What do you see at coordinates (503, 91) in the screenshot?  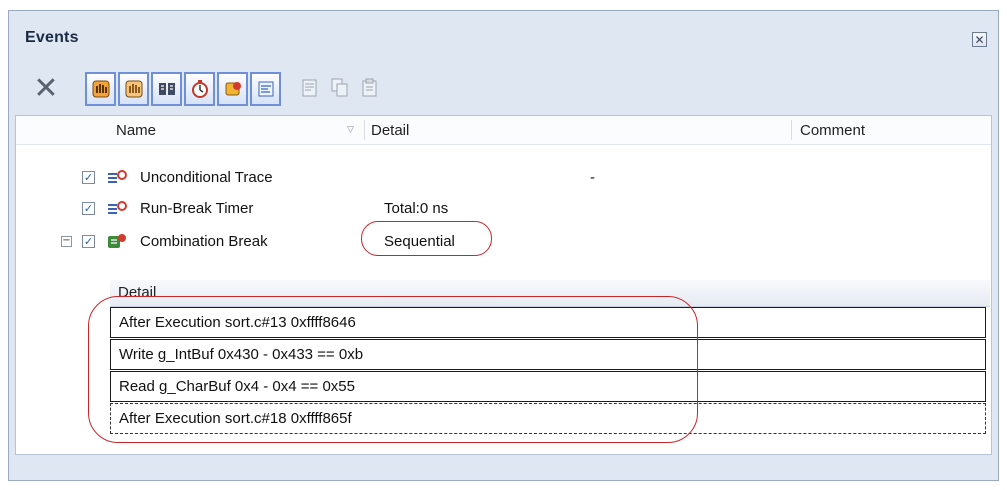 I see `events-toolbar: ✕` at bounding box center [503, 91].